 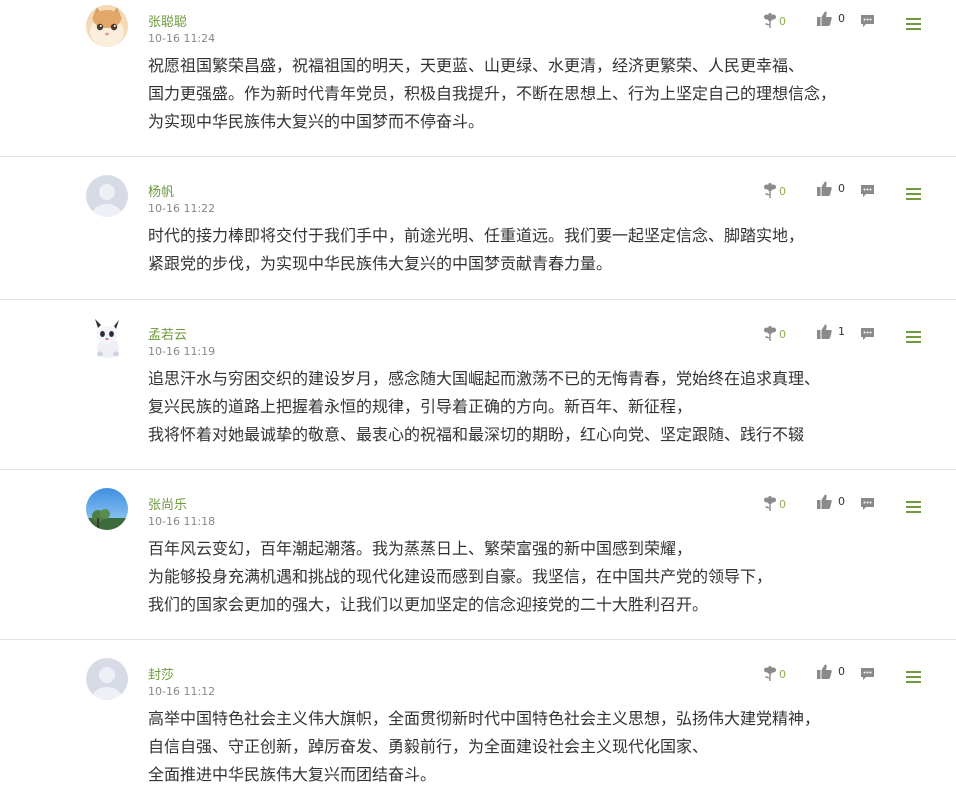 What do you see at coordinates (460, 576) in the screenshot?
I see `content-line: 为能够投身充满机遇和挑战的现代化建设而感到自豪。我坚信，在中国共产党的领导下，` at bounding box center [460, 576].